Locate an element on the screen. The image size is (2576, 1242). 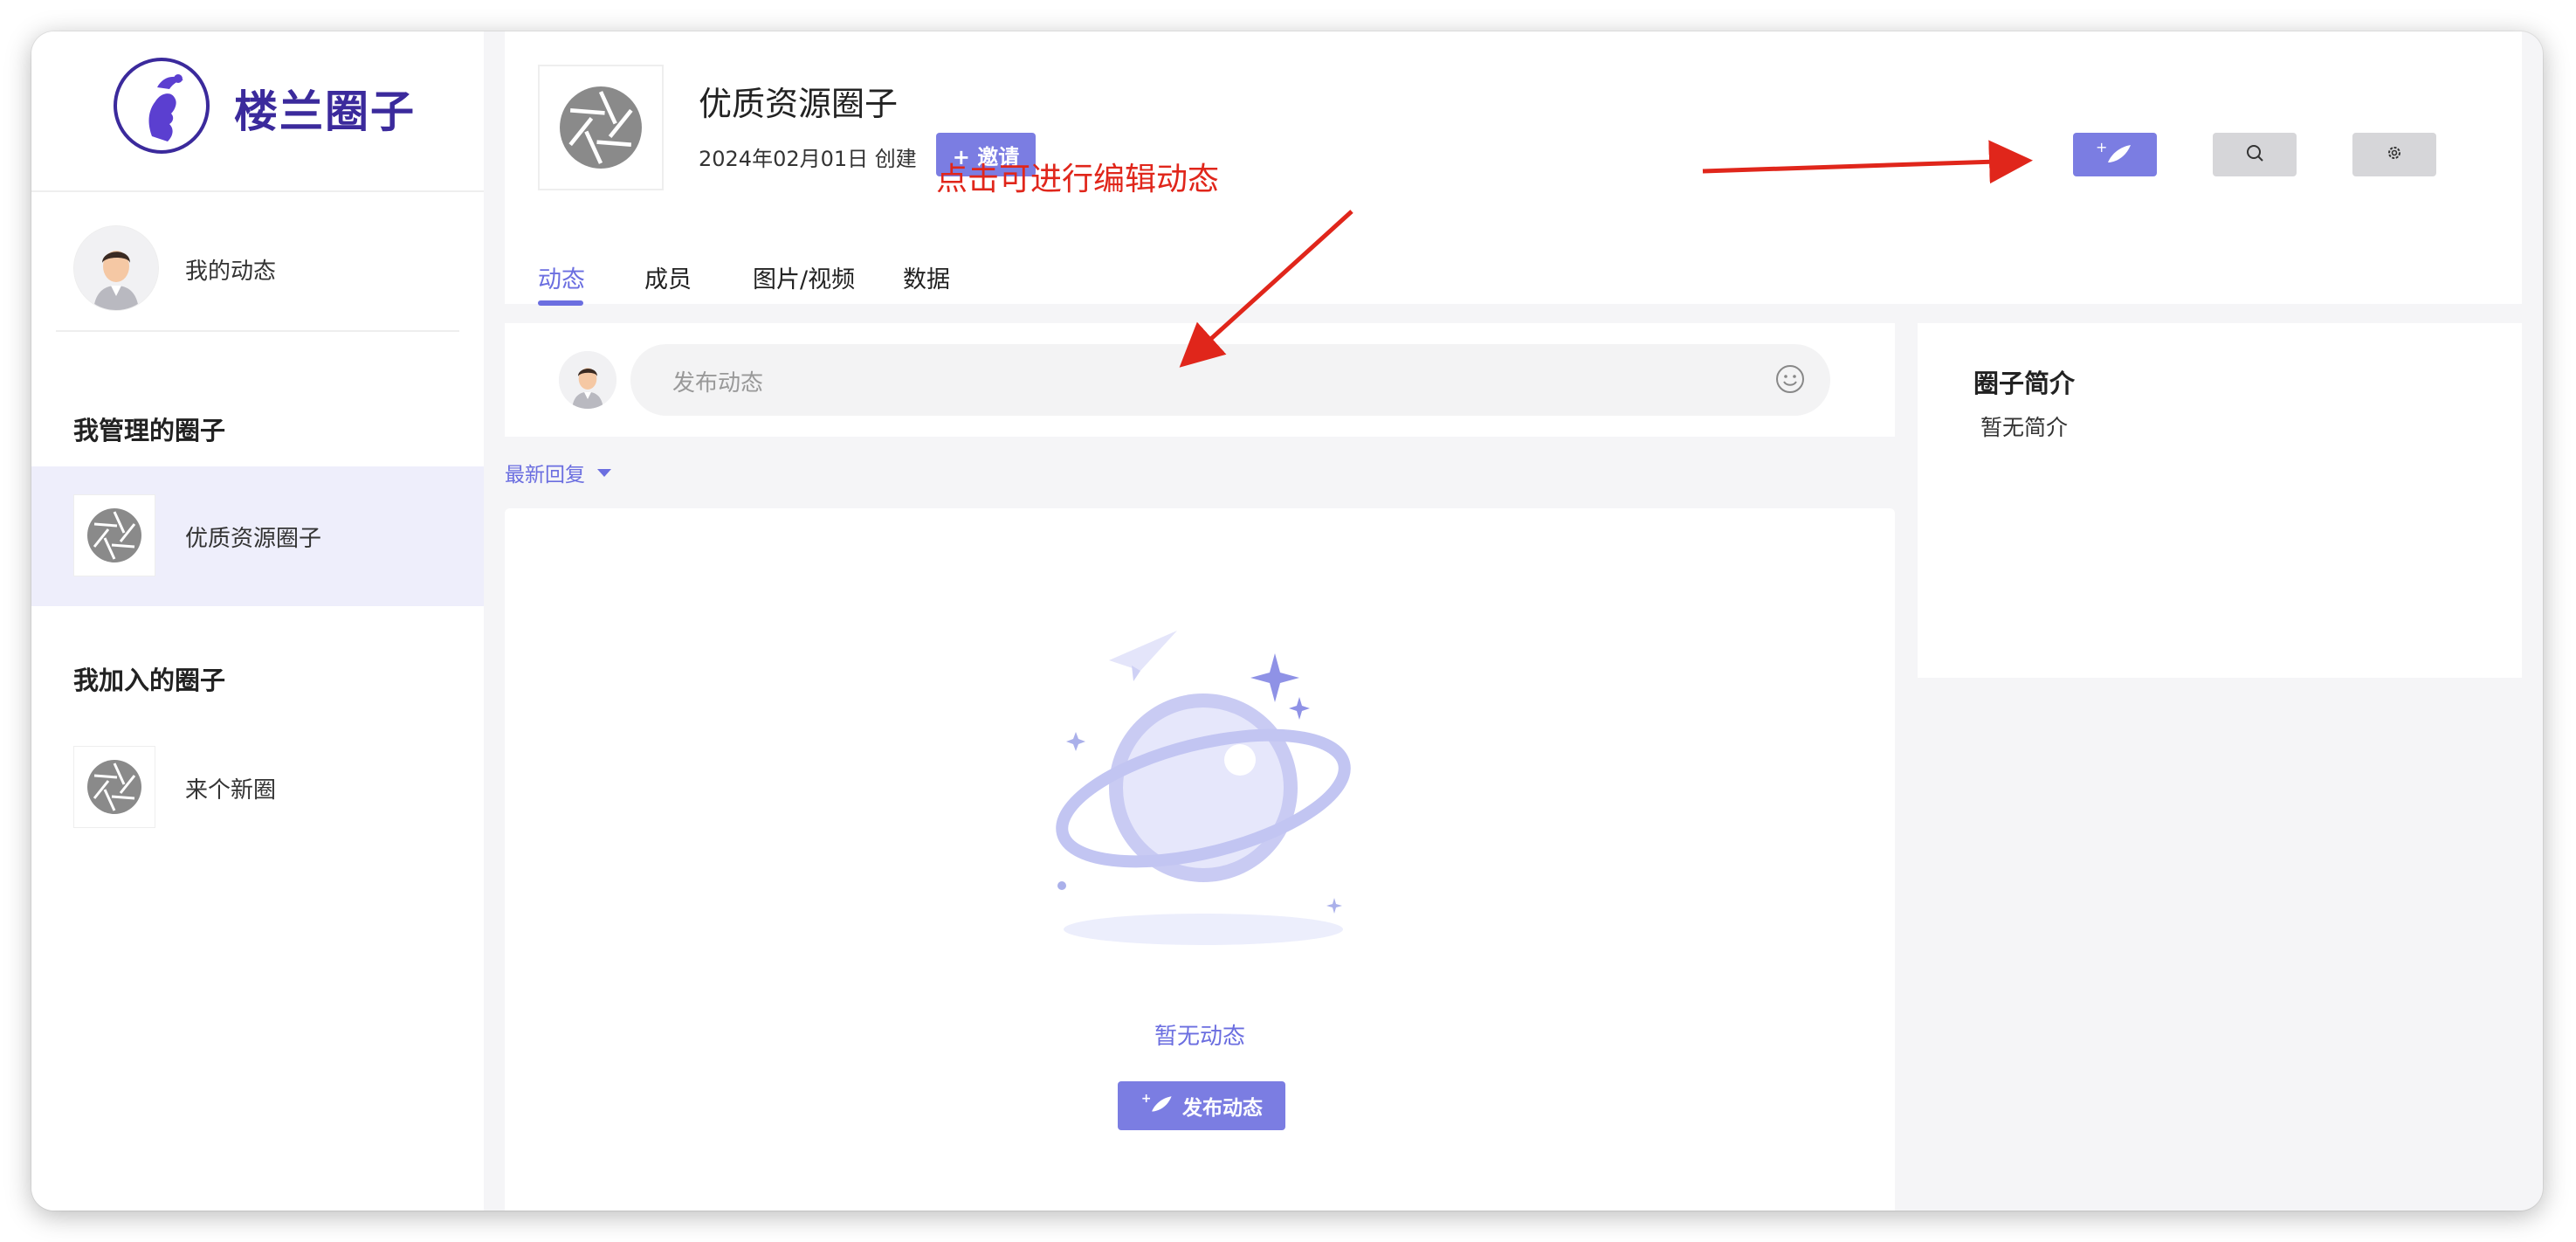
caret-down-icon is located at coordinates (604, 472).